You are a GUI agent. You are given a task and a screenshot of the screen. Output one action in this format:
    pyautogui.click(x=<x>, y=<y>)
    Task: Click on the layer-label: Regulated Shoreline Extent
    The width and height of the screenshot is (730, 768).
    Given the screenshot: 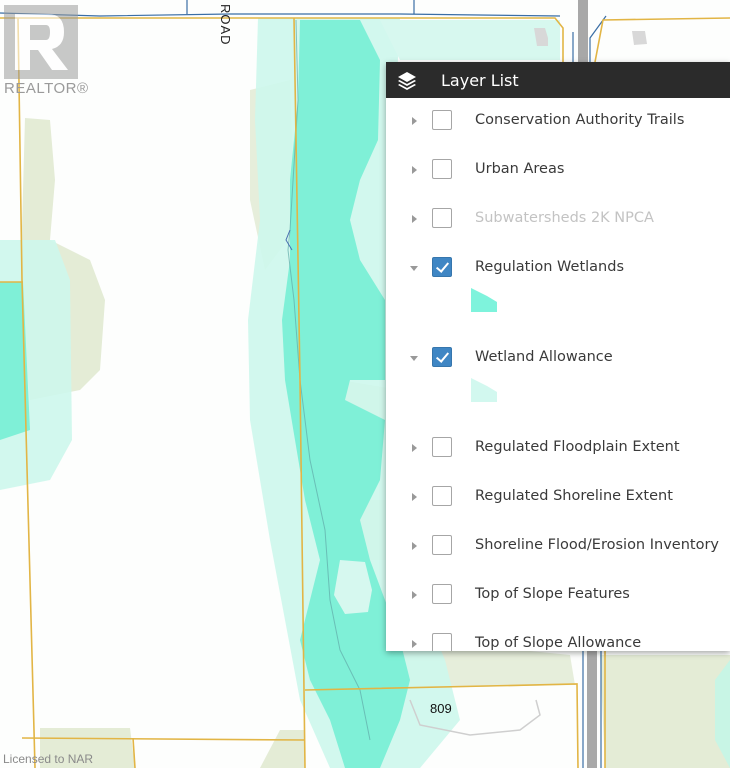 What is the action you would take?
    pyautogui.click(x=574, y=496)
    